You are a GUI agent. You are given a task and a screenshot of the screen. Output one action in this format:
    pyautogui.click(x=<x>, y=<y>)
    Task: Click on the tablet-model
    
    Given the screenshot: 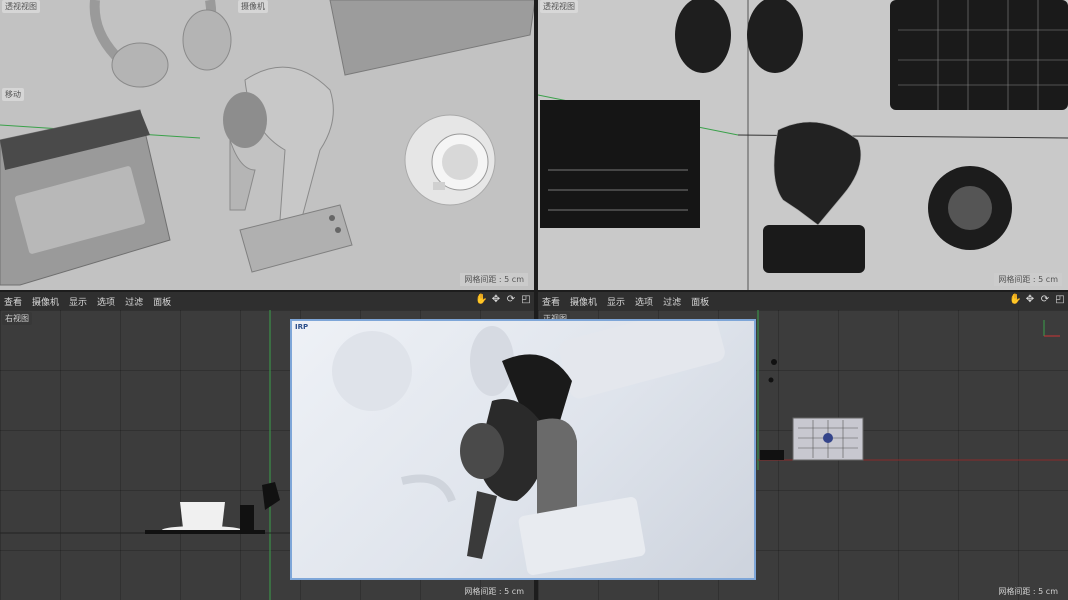 What is the action you would take?
    pyautogui.click(x=431, y=38)
    